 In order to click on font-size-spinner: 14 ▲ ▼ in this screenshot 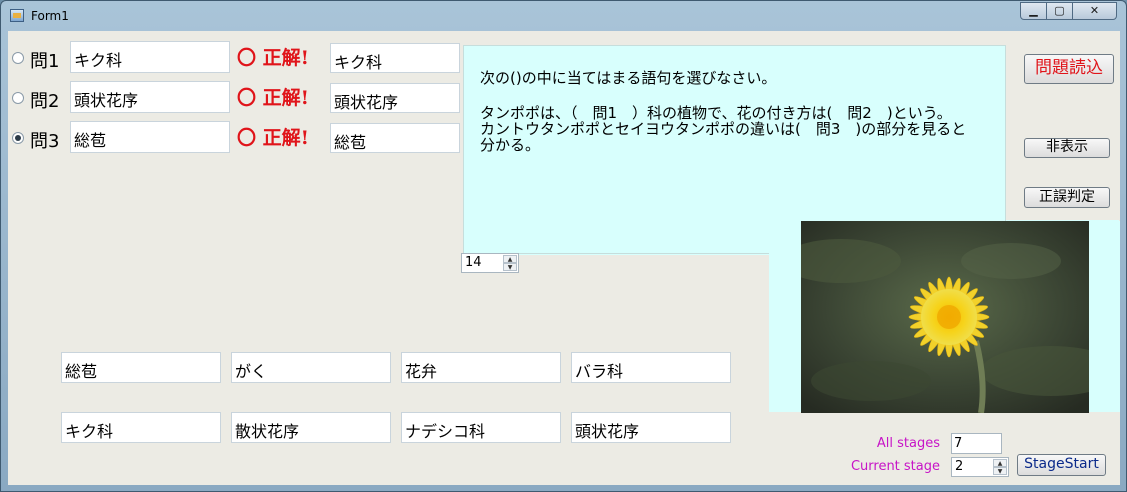, I will do `click(490, 263)`.